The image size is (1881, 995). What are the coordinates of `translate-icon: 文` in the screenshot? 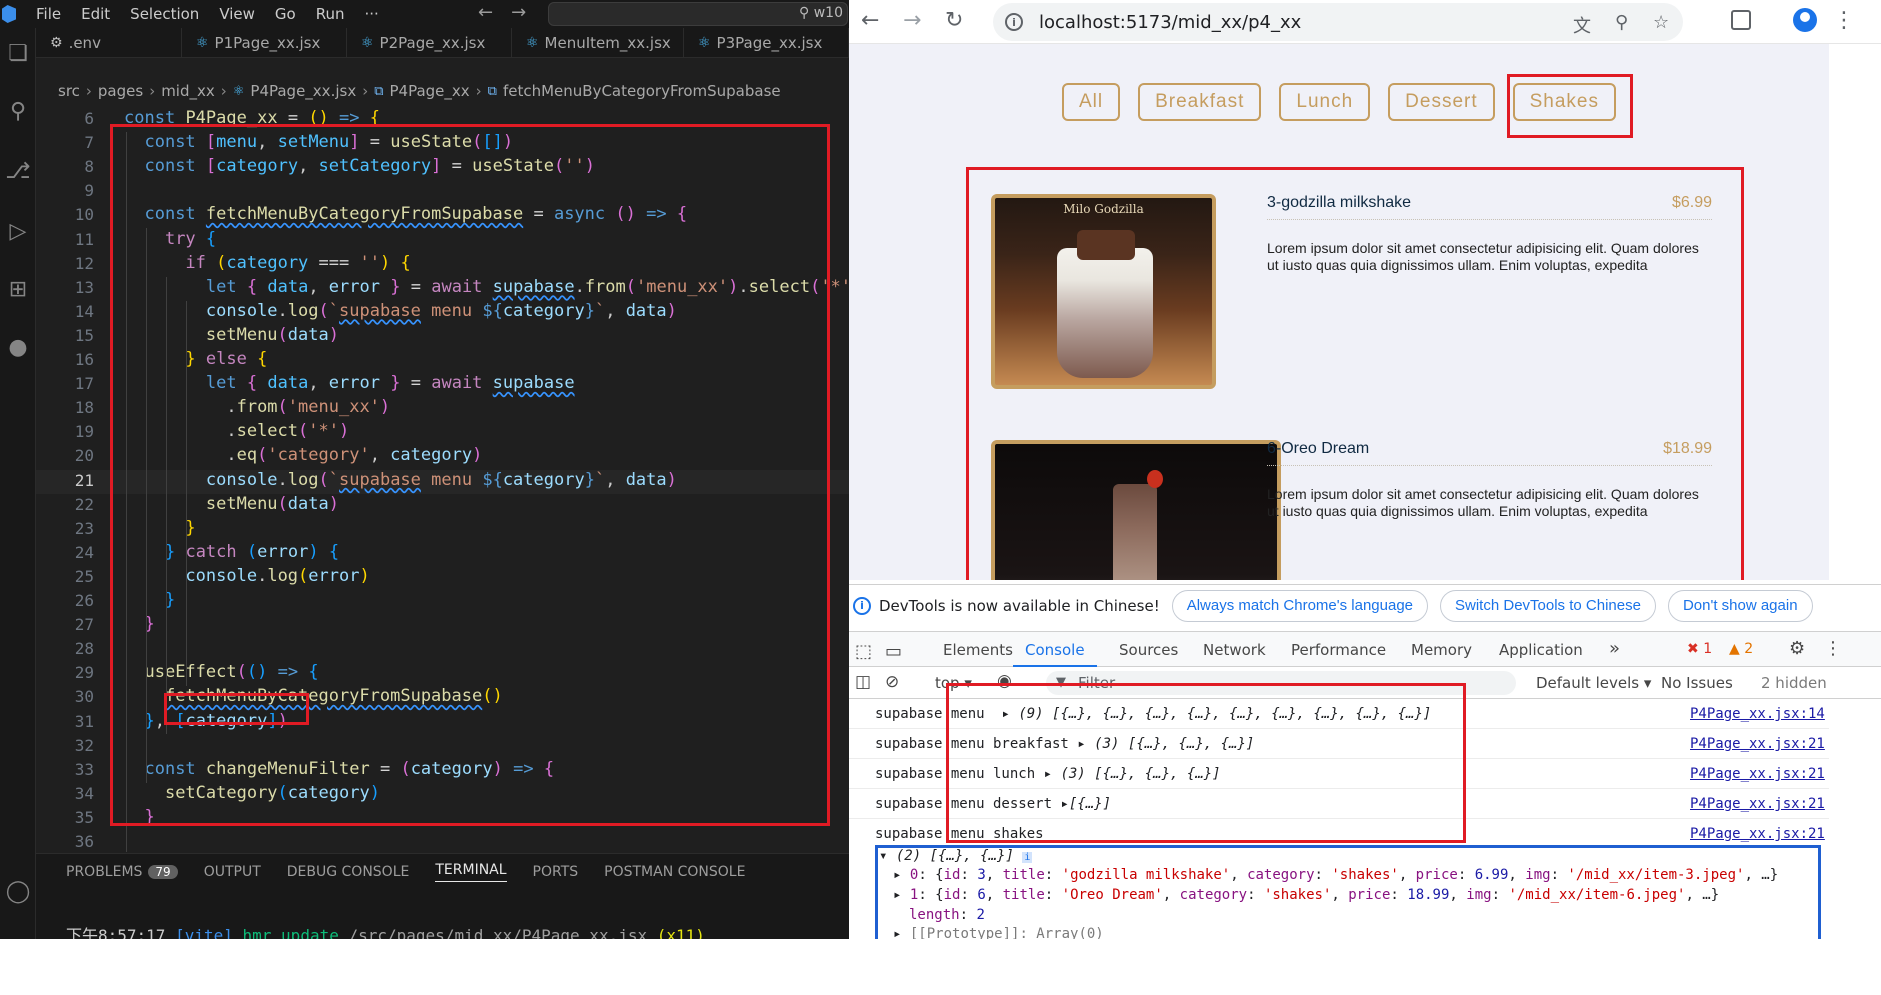 It's located at (1582, 25).